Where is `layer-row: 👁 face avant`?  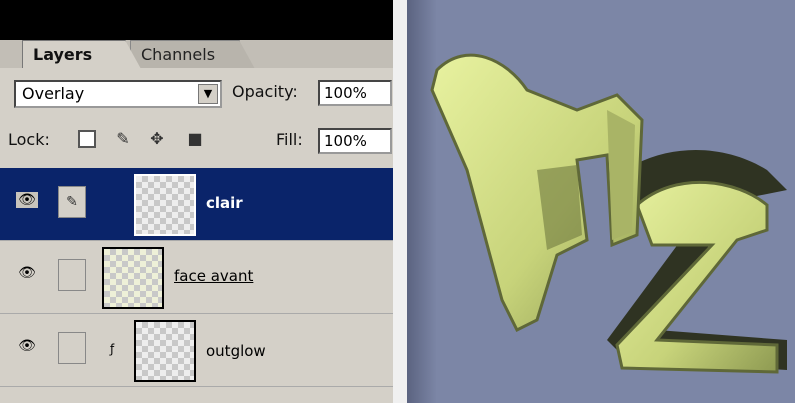
layer-row: 👁 face avant is located at coordinates (196, 277).